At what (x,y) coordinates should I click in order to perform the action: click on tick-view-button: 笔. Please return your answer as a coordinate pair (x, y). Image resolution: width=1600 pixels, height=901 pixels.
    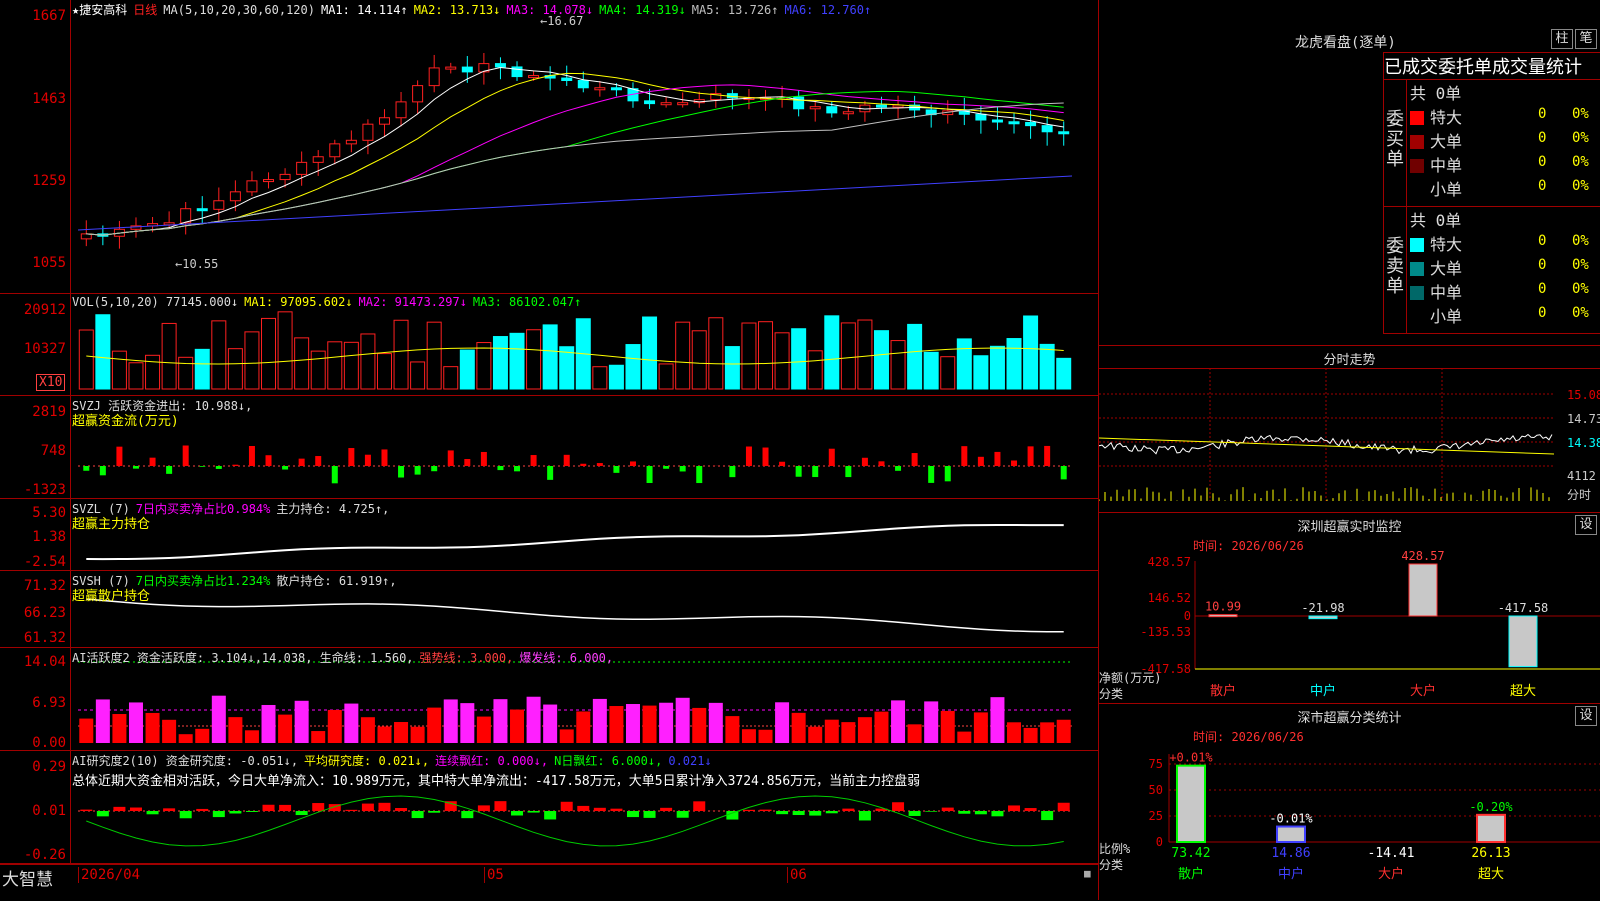
    Looking at the image, I should click on (1586, 39).